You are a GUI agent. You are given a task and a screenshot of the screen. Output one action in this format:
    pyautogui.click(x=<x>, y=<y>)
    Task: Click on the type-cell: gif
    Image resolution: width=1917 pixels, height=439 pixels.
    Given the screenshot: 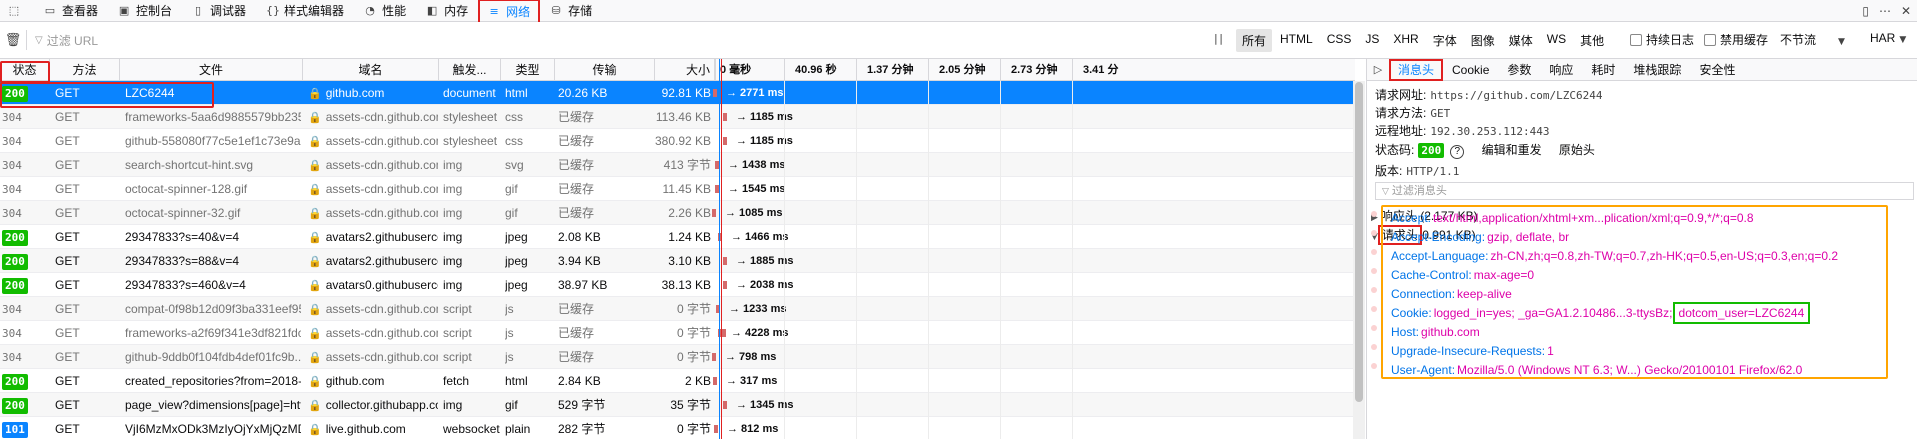 What is the action you would take?
    pyautogui.click(x=511, y=405)
    